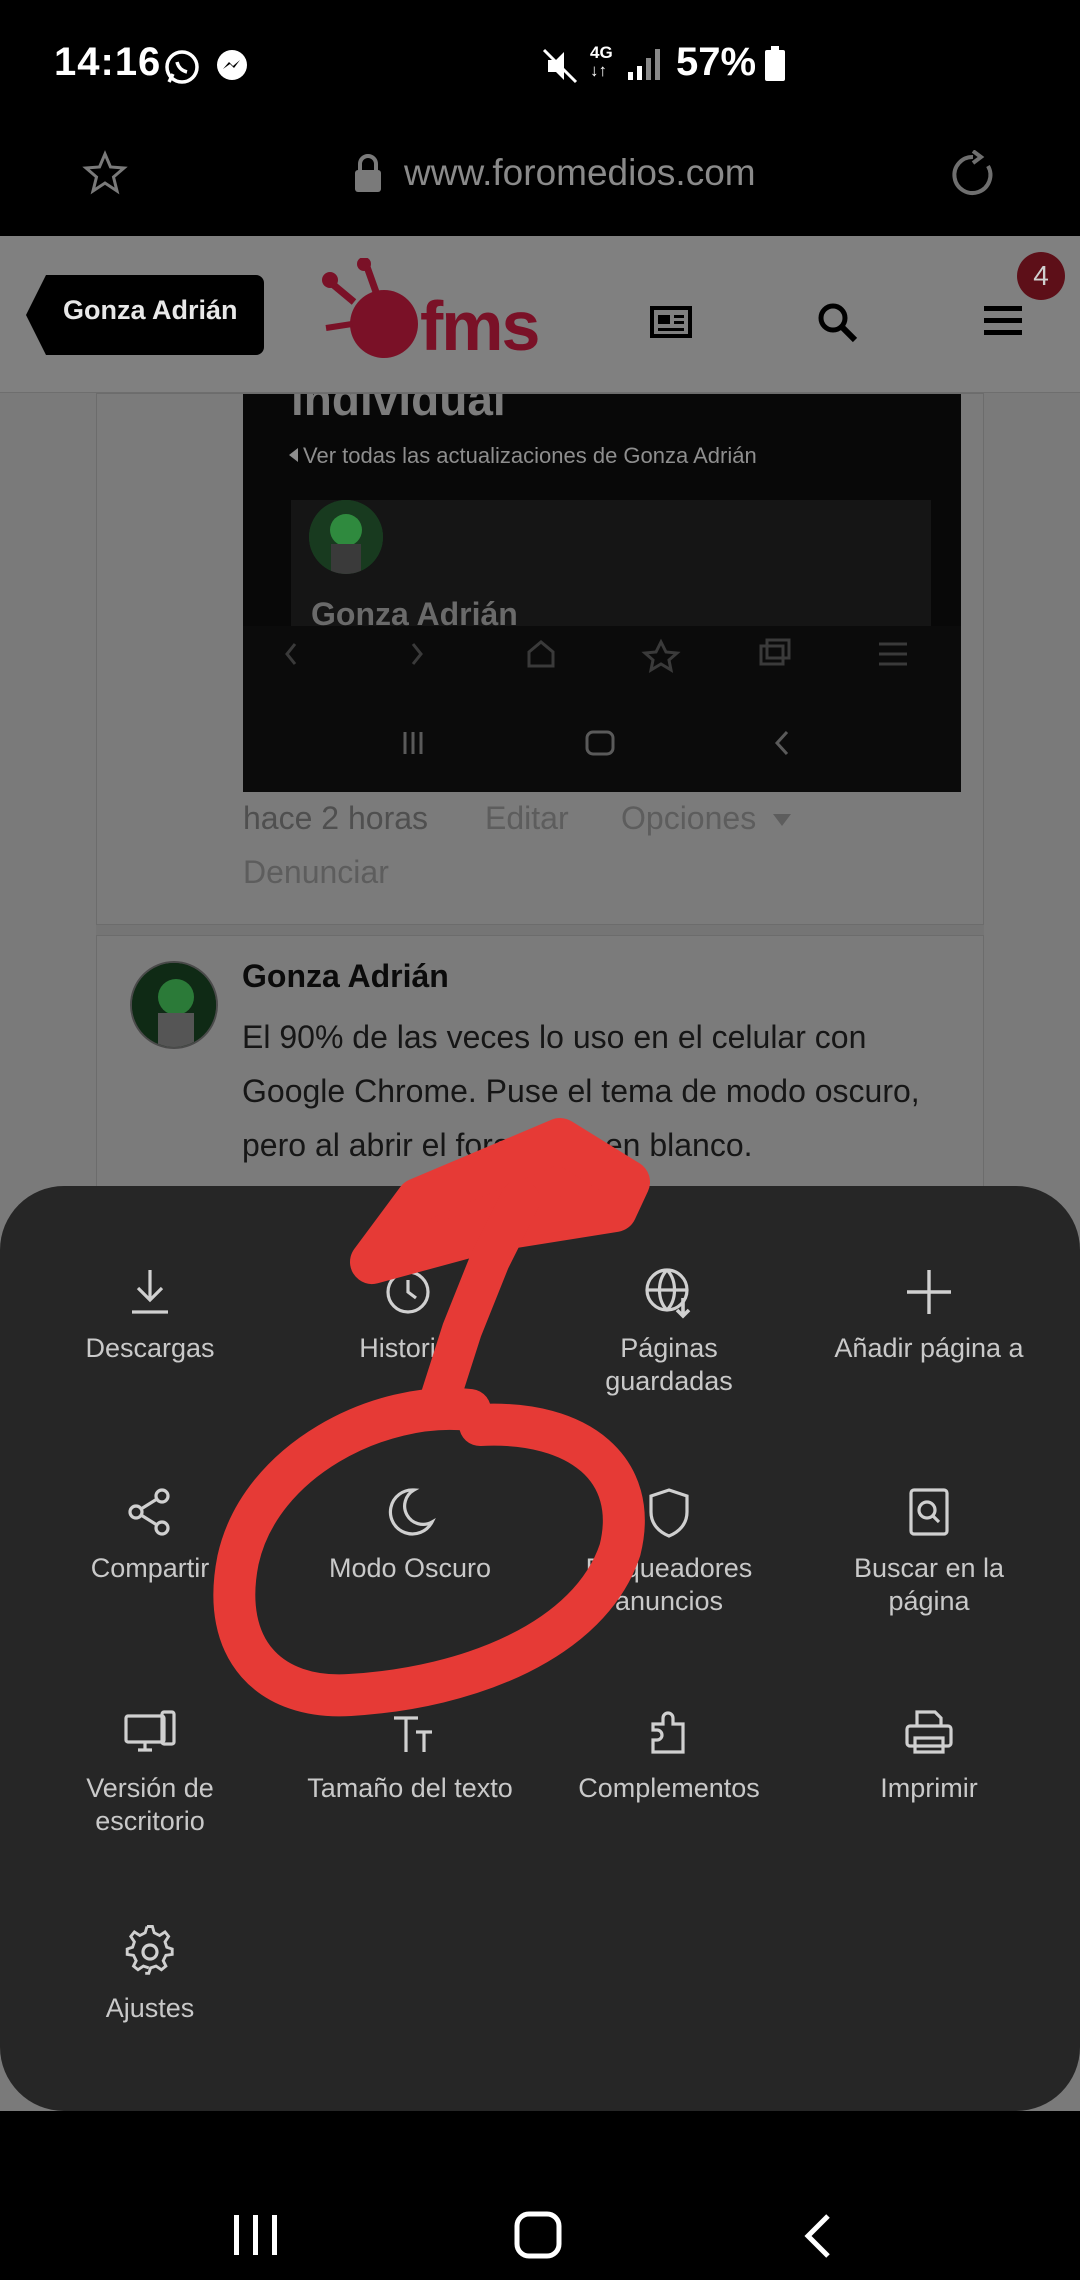 Image resolution: width=1080 pixels, height=2280 pixels. What do you see at coordinates (150, 1292) in the screenshot?
I see `download-icon` at bounding box center [150, 1292].